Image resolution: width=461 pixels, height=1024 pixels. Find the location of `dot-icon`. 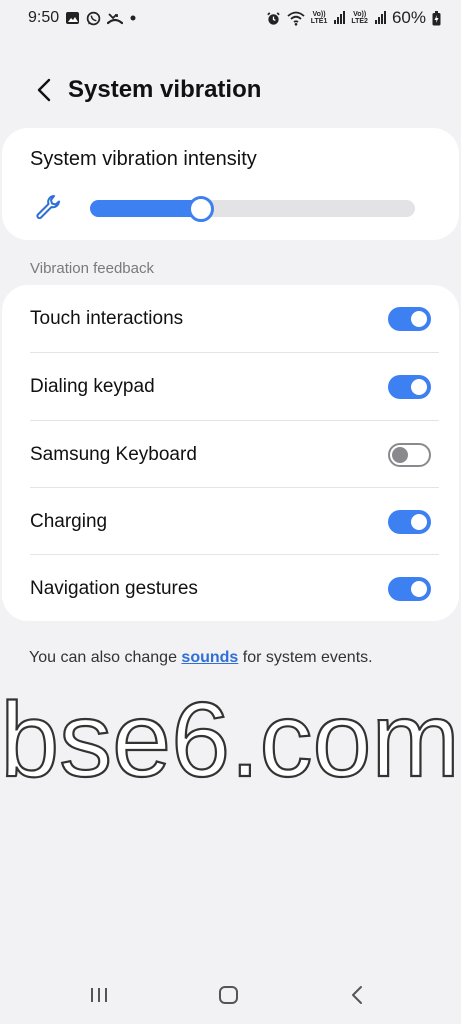

dot-icon is located at coordinates (133, 18).